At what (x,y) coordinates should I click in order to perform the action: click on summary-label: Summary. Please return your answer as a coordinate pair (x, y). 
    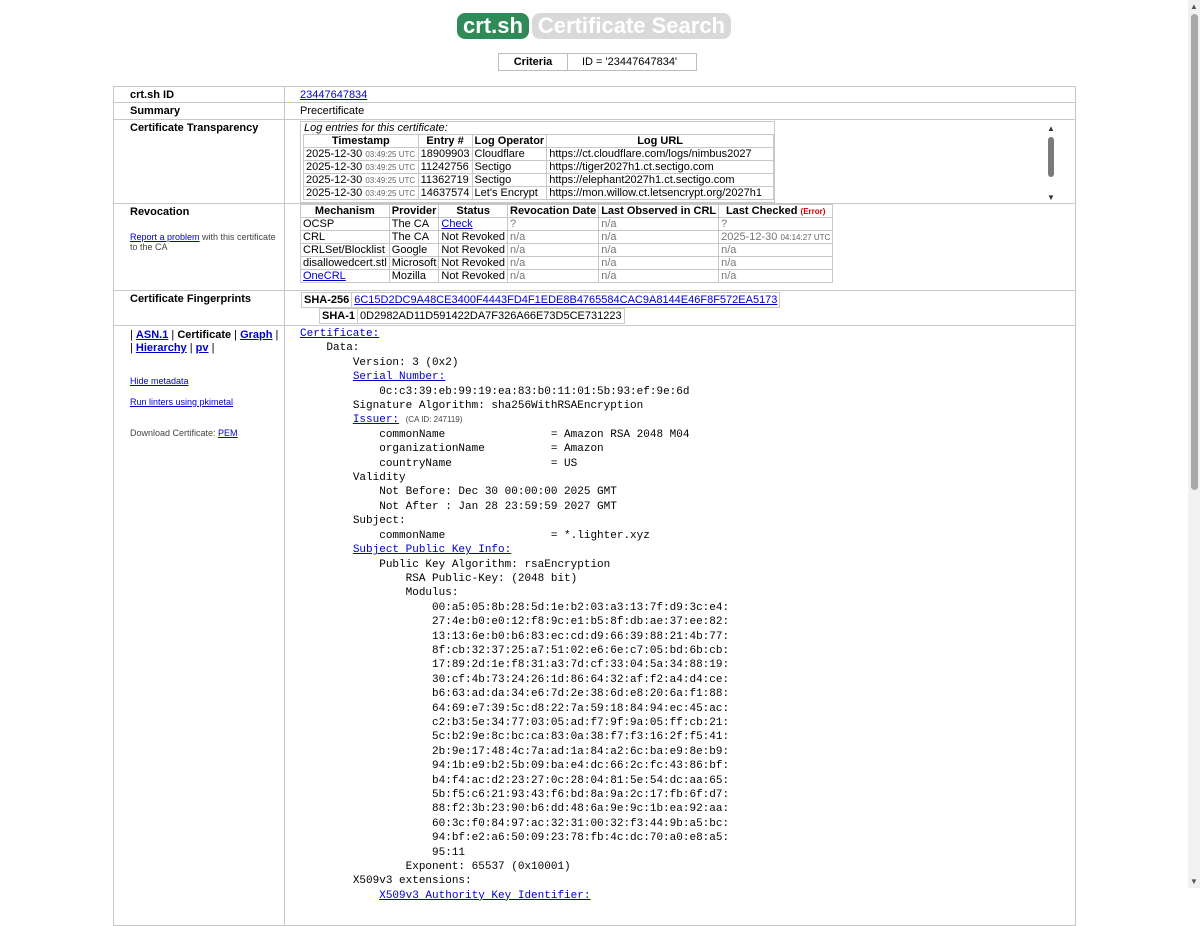
    Looking at the image, I should click on (199, 111).